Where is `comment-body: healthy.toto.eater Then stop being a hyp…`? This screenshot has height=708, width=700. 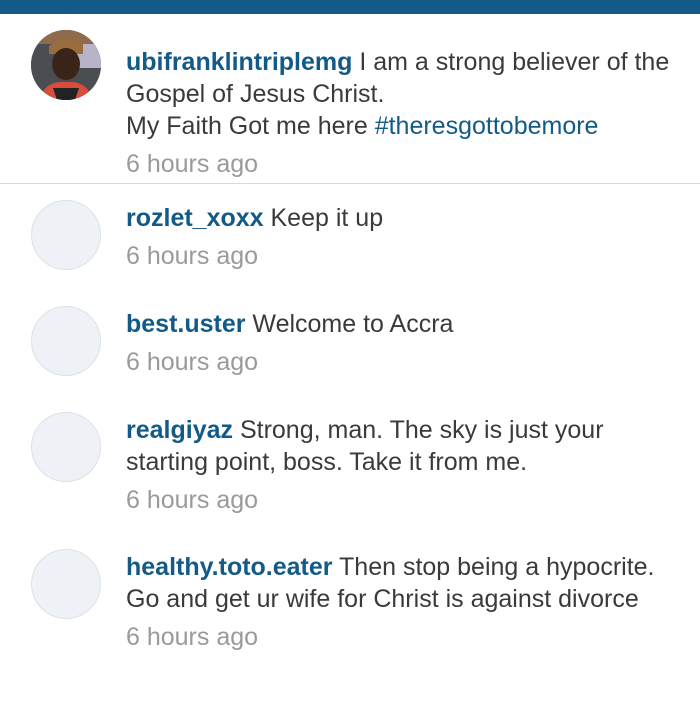
comment-body: healthy.toto.eater Then stop being a hyp… is located at coordinates (403, 602).